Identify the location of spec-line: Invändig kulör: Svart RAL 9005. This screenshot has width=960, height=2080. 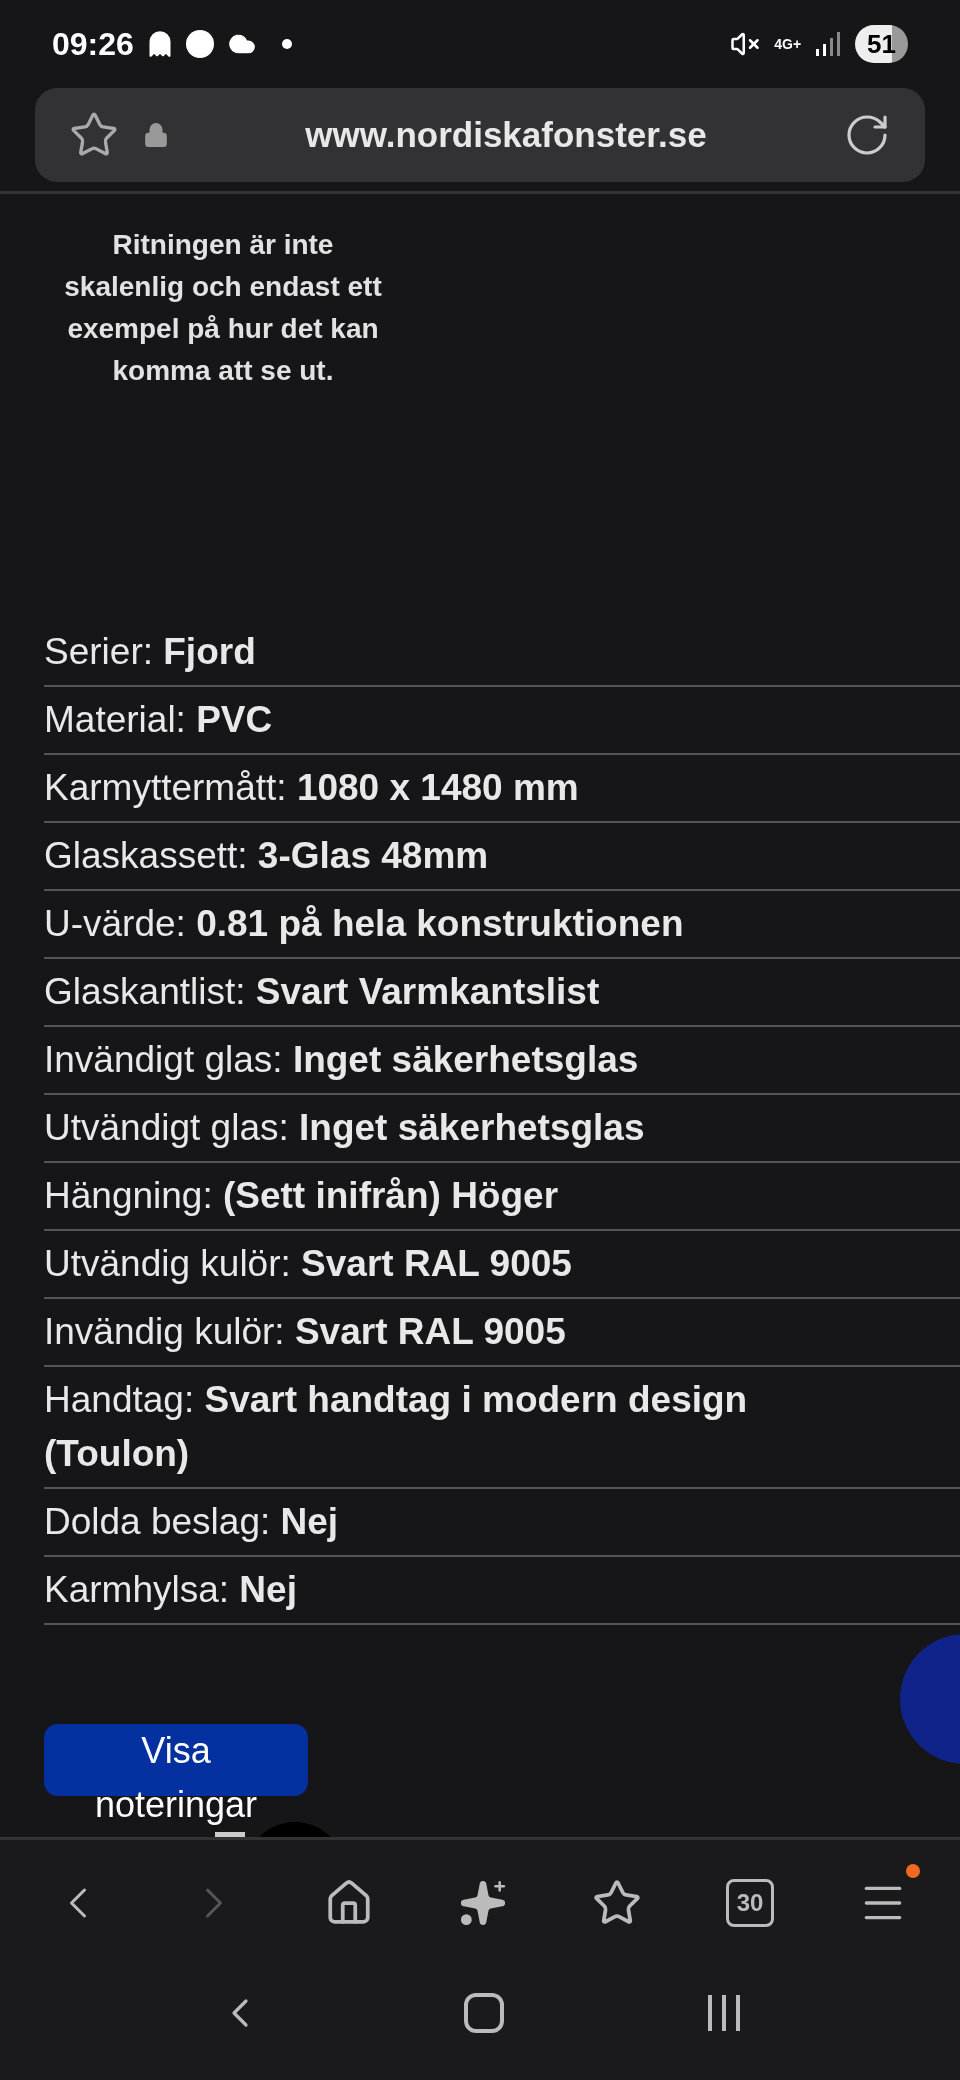
(305, 1332).